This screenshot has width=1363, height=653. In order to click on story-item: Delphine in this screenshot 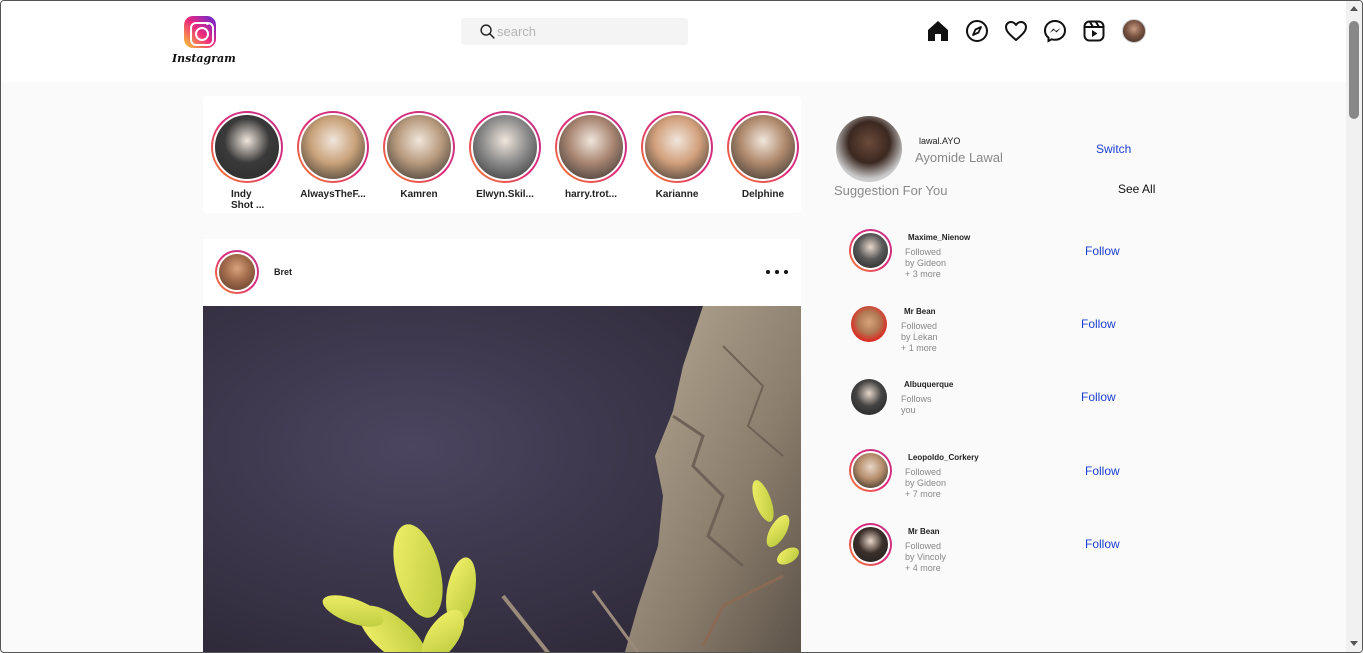, I will do `click(763, 155)`.